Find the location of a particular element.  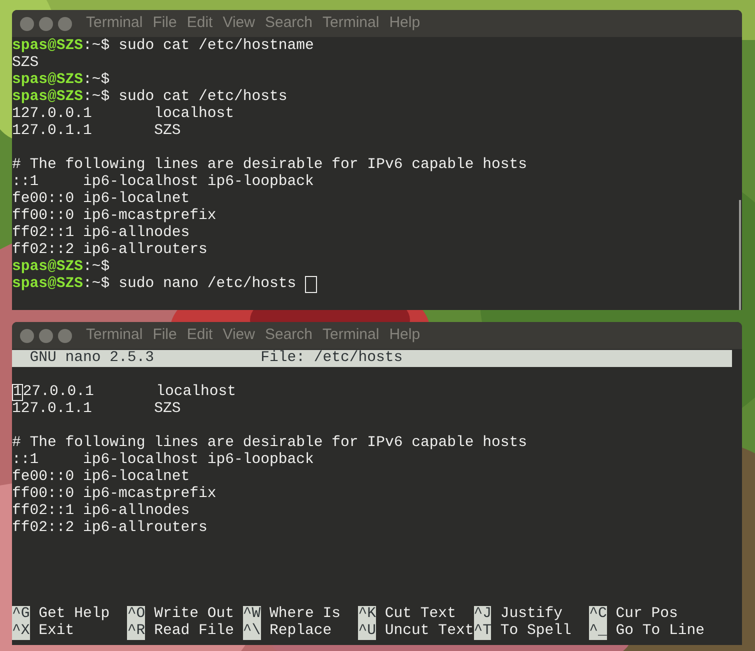

shortcut-label: Read File is located at coordinates (194, 631).